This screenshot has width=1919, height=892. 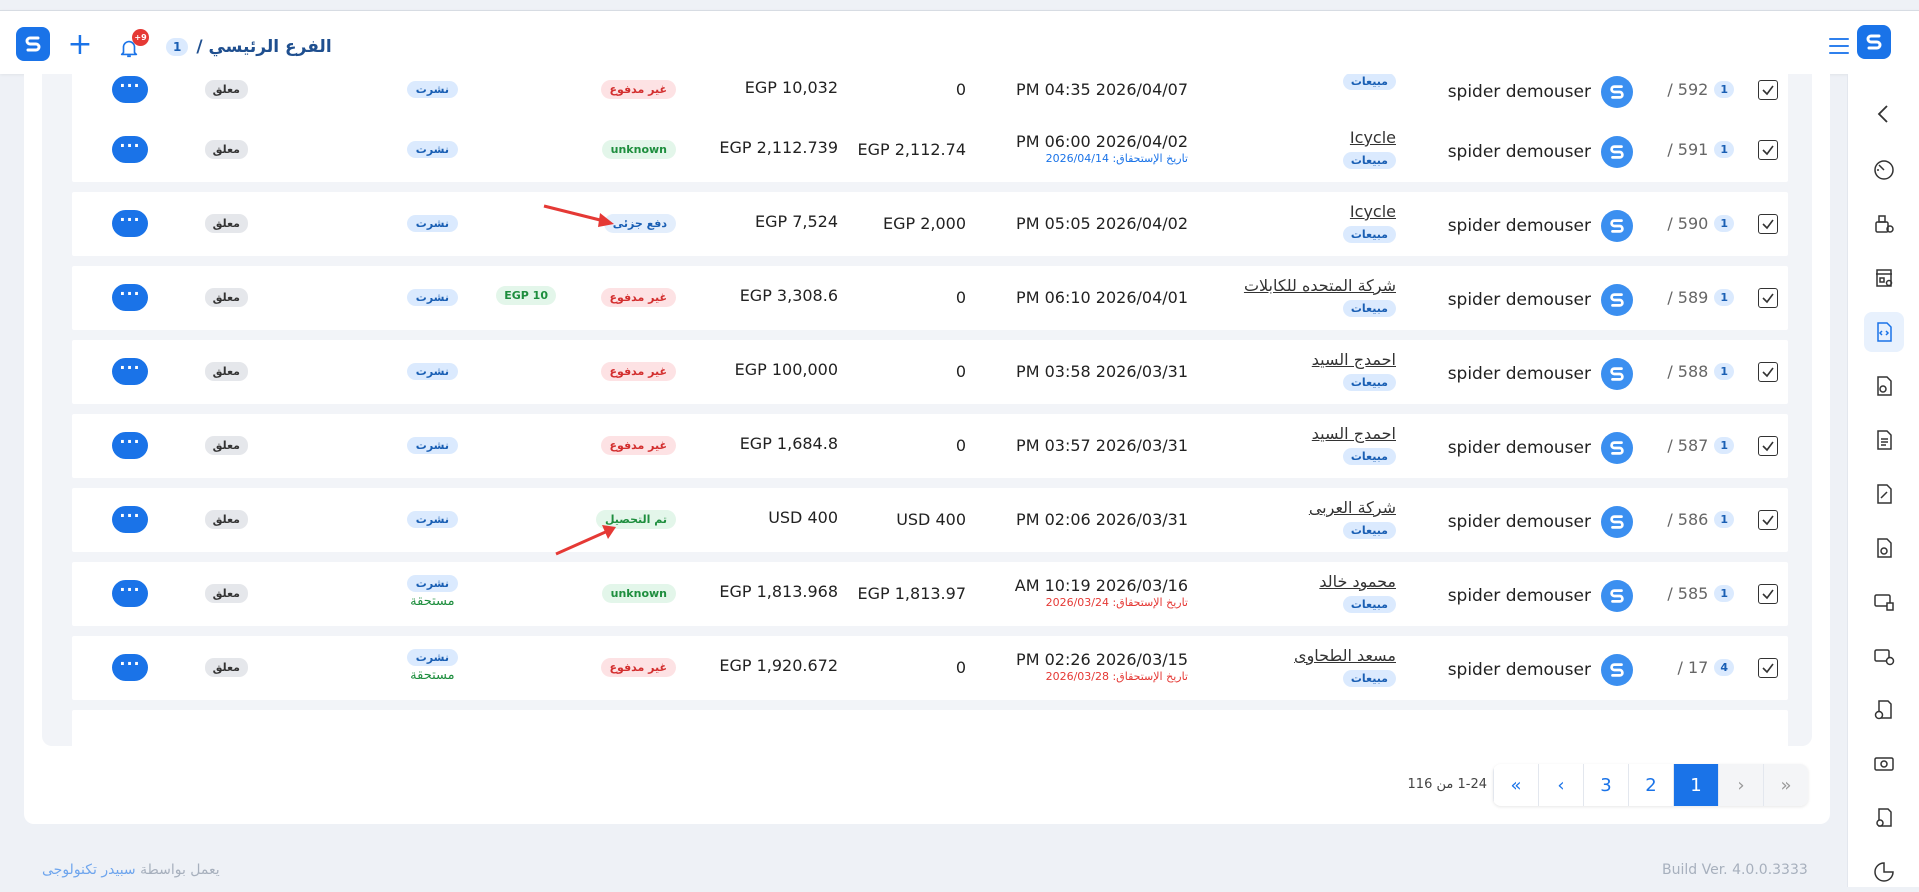 I want to click on add-icon: +, so click(x=80, y=45).